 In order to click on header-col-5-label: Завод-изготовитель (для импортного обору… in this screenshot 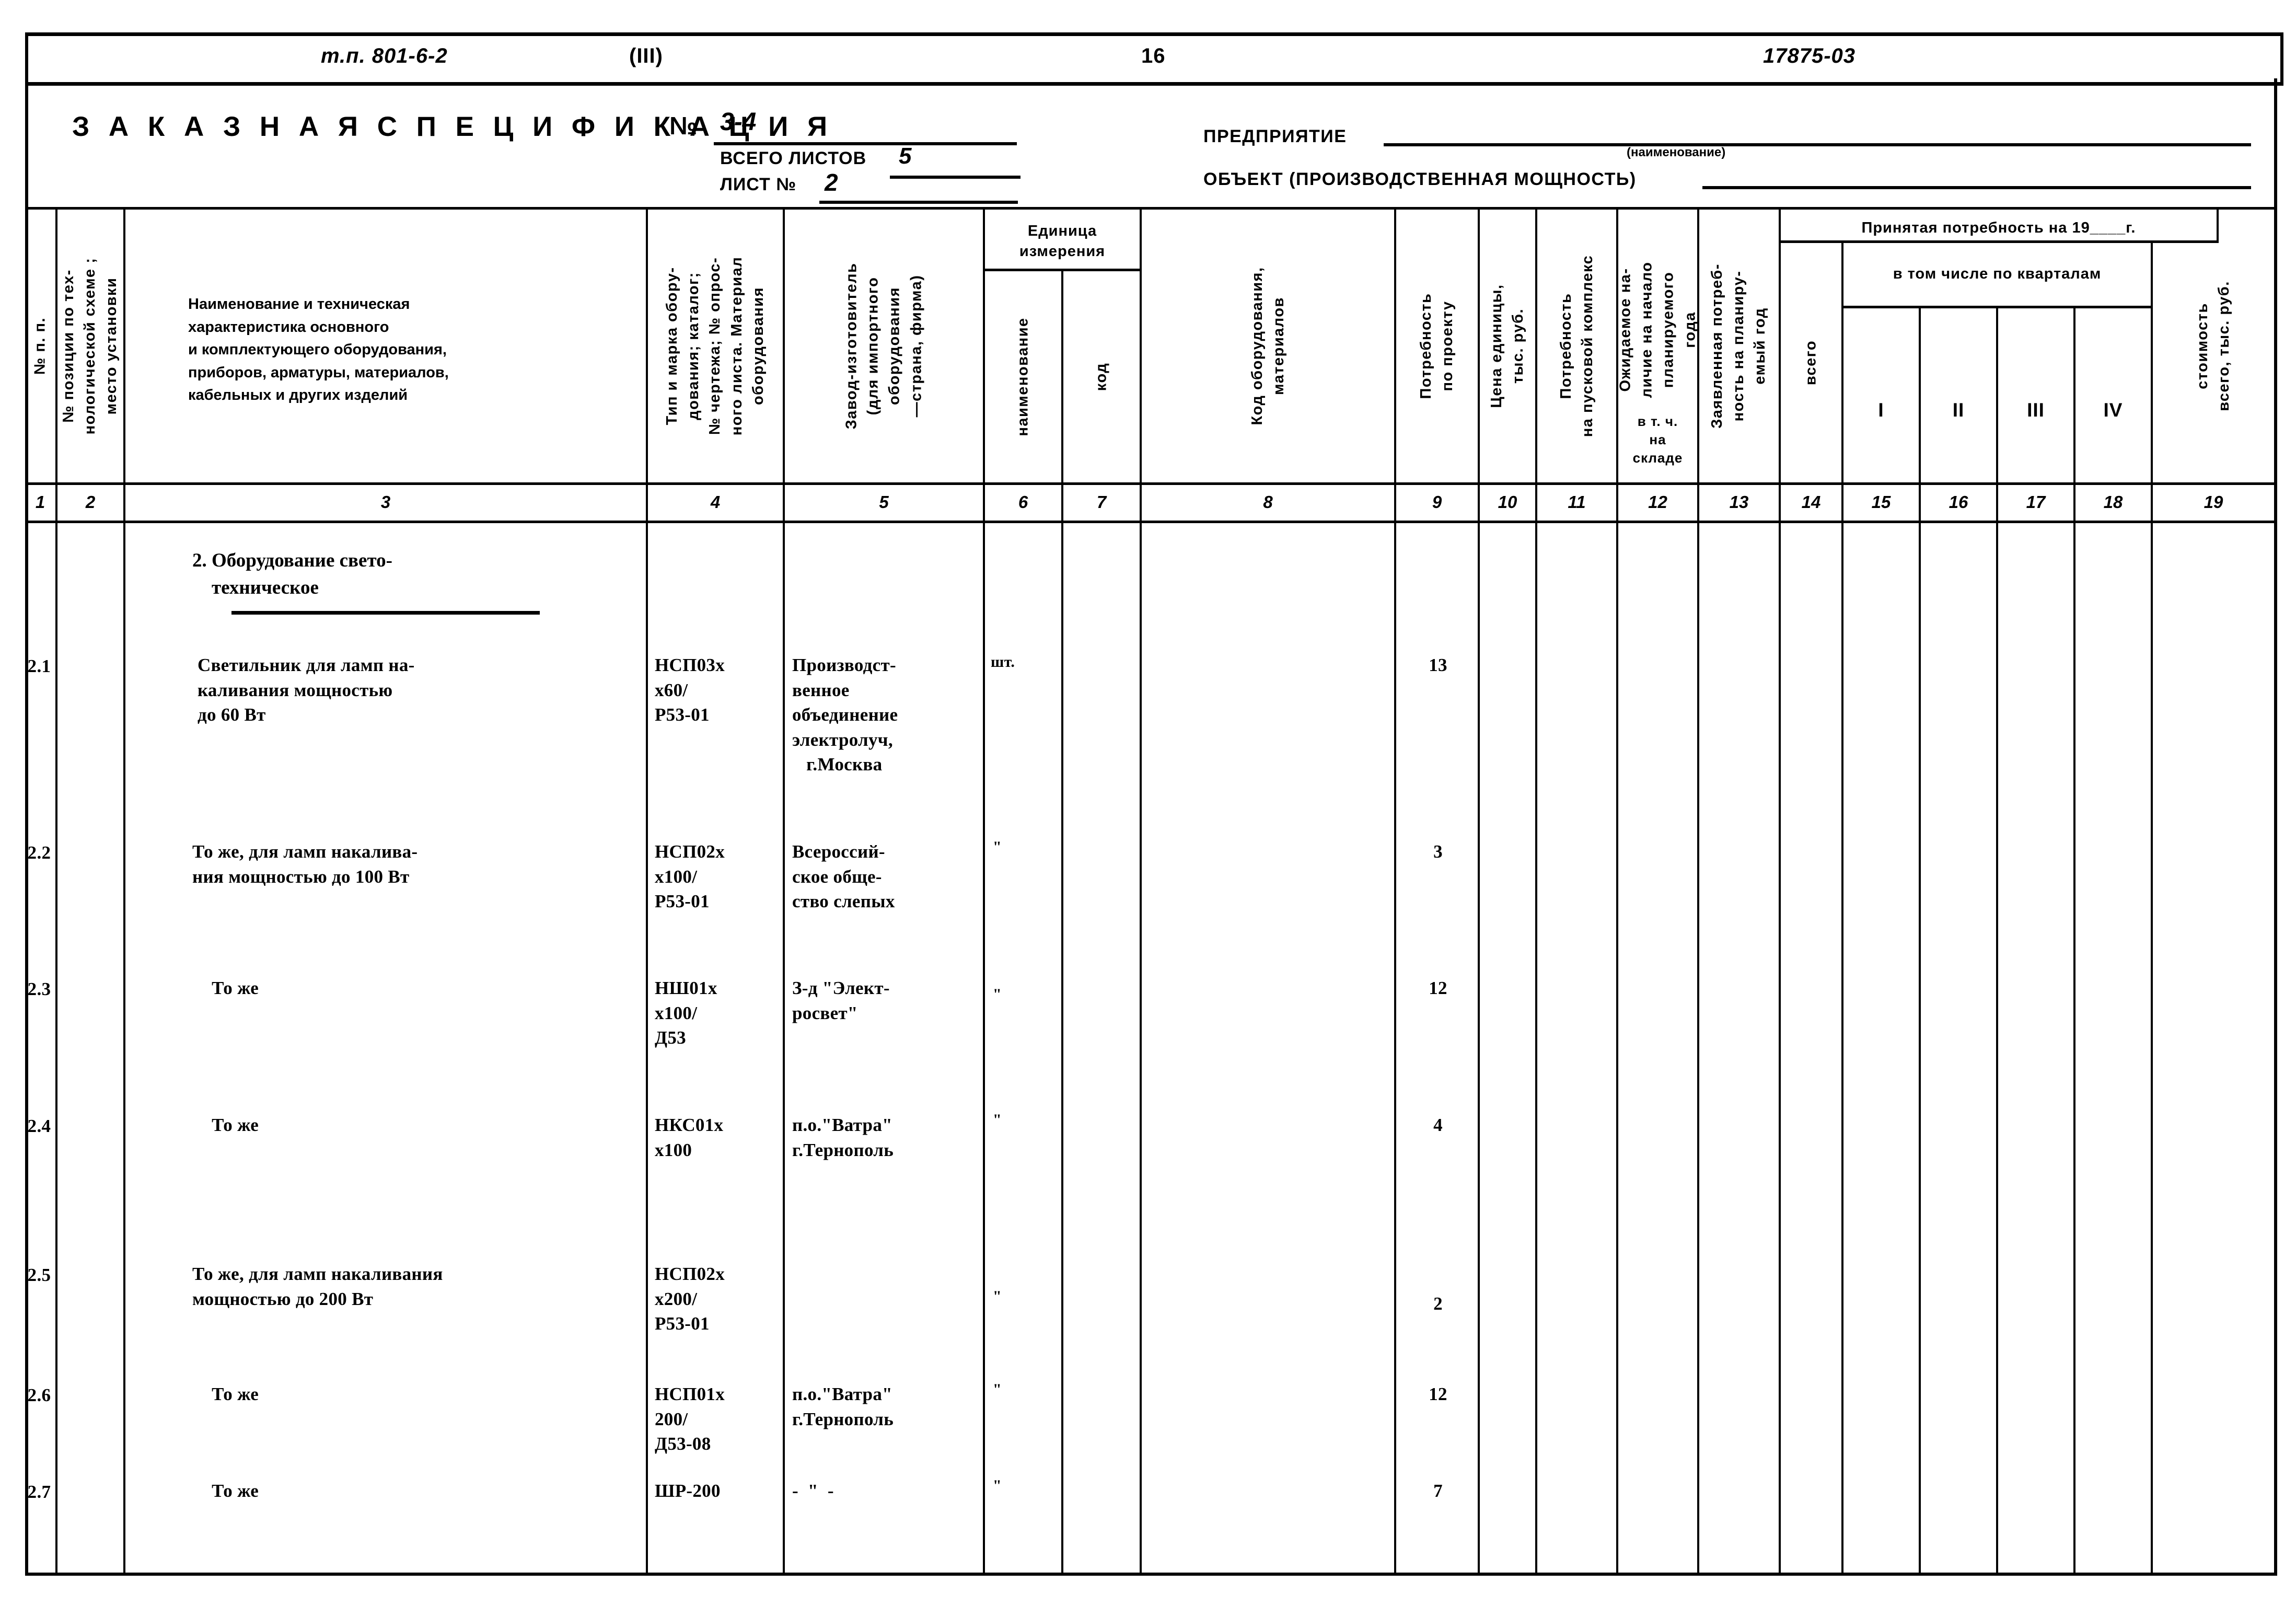, I will do `click(883, 346)`.